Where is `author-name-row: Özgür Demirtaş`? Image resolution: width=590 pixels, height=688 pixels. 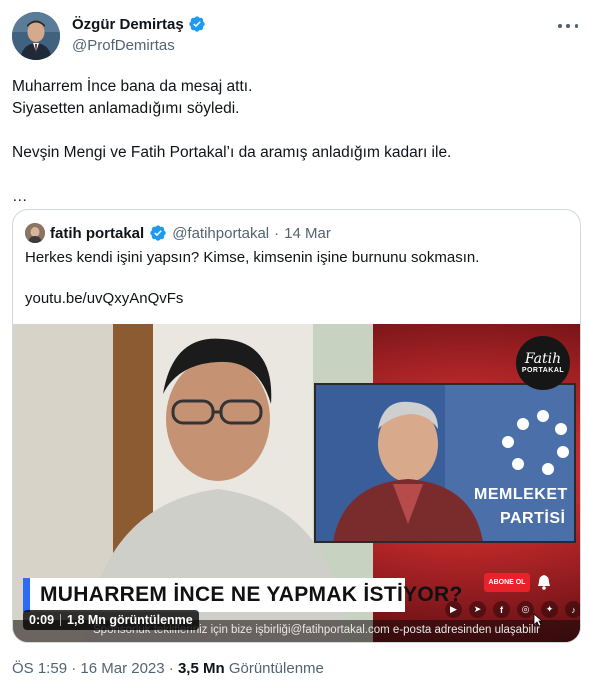
author-name-row: Özgür Demirtaş is located at coordinates (139, 24).